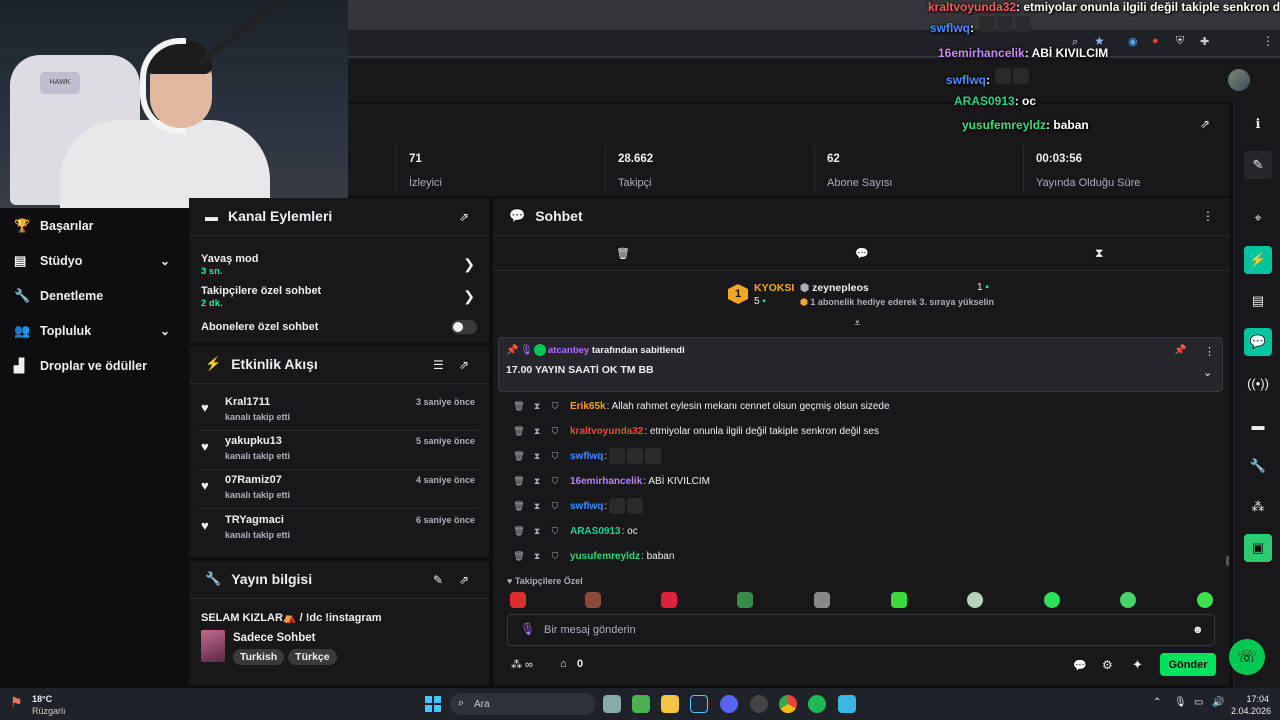 The image size is (1280, 720). What do you see at coordinates (94, 226) in the screenshot?
I see `nav-achievements: 🏆 Başarılar` at bounding box center [94, 226].